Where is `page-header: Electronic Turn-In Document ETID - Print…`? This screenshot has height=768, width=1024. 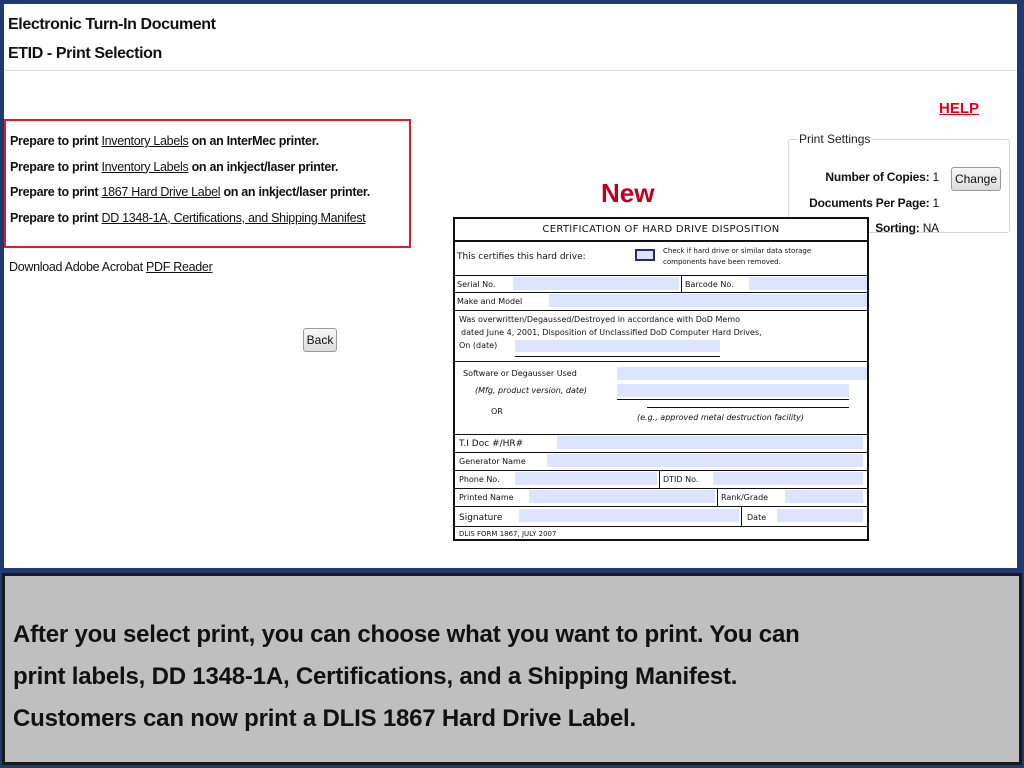
page-header: Electronic Turn-In Document ETID - Print… is located at coordinates (112, 39).